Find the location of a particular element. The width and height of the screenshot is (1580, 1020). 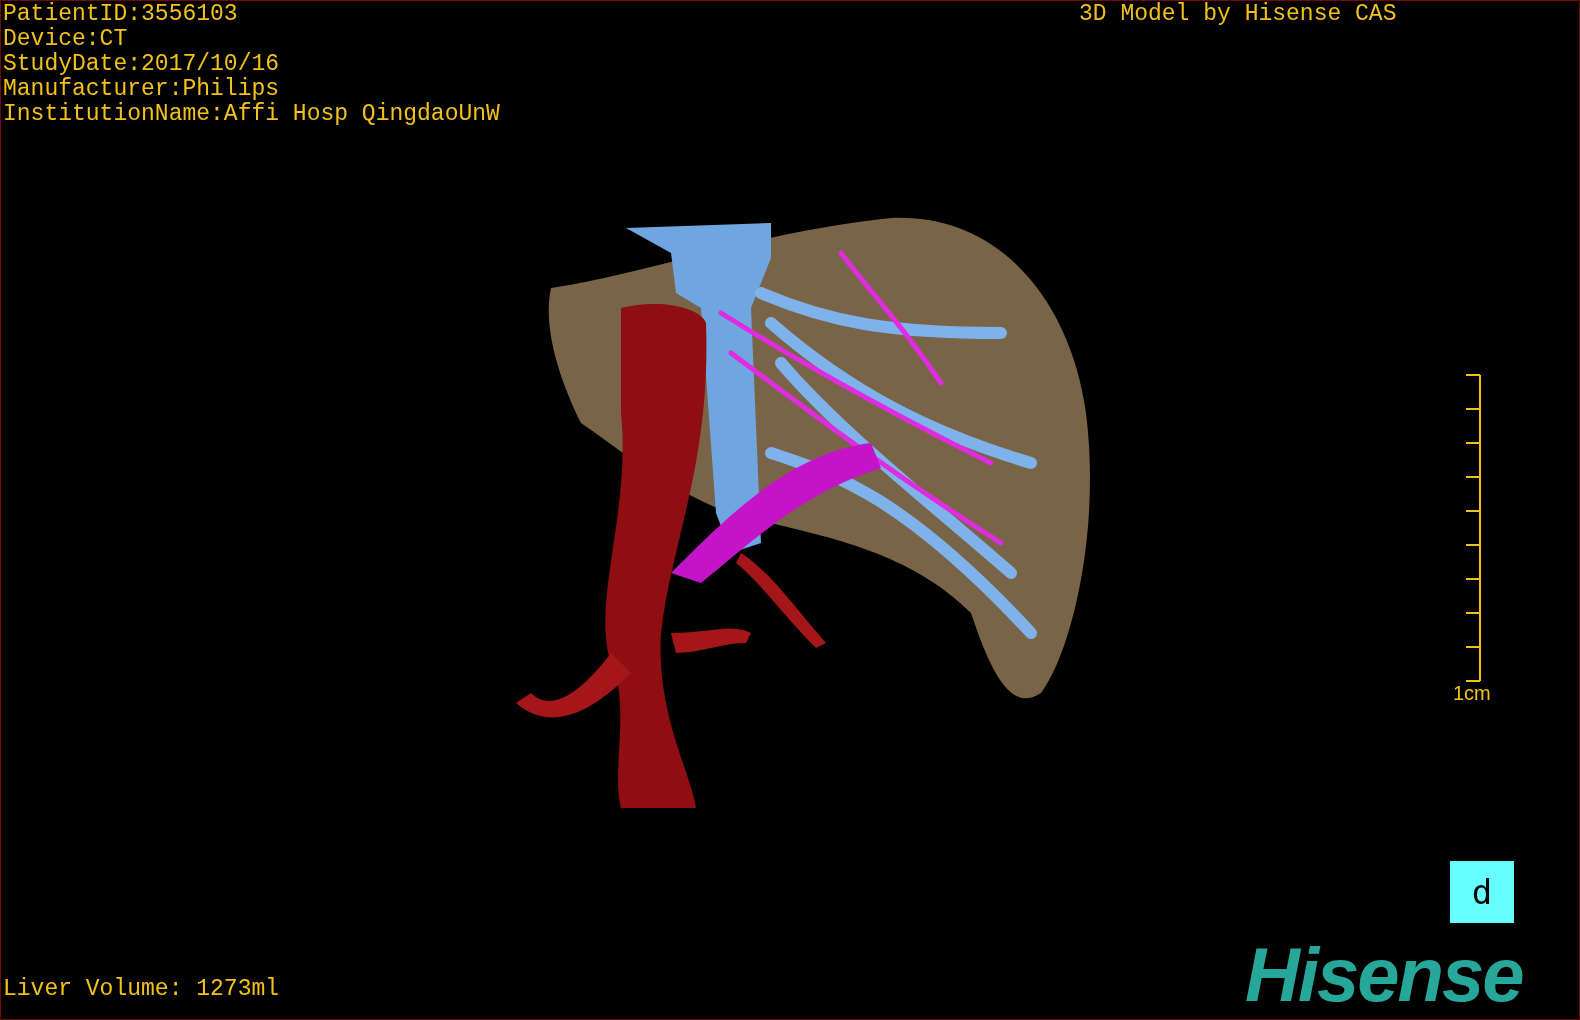

model-title: 3D Model by Hisense CAS is located at coordinates (1238, 14).